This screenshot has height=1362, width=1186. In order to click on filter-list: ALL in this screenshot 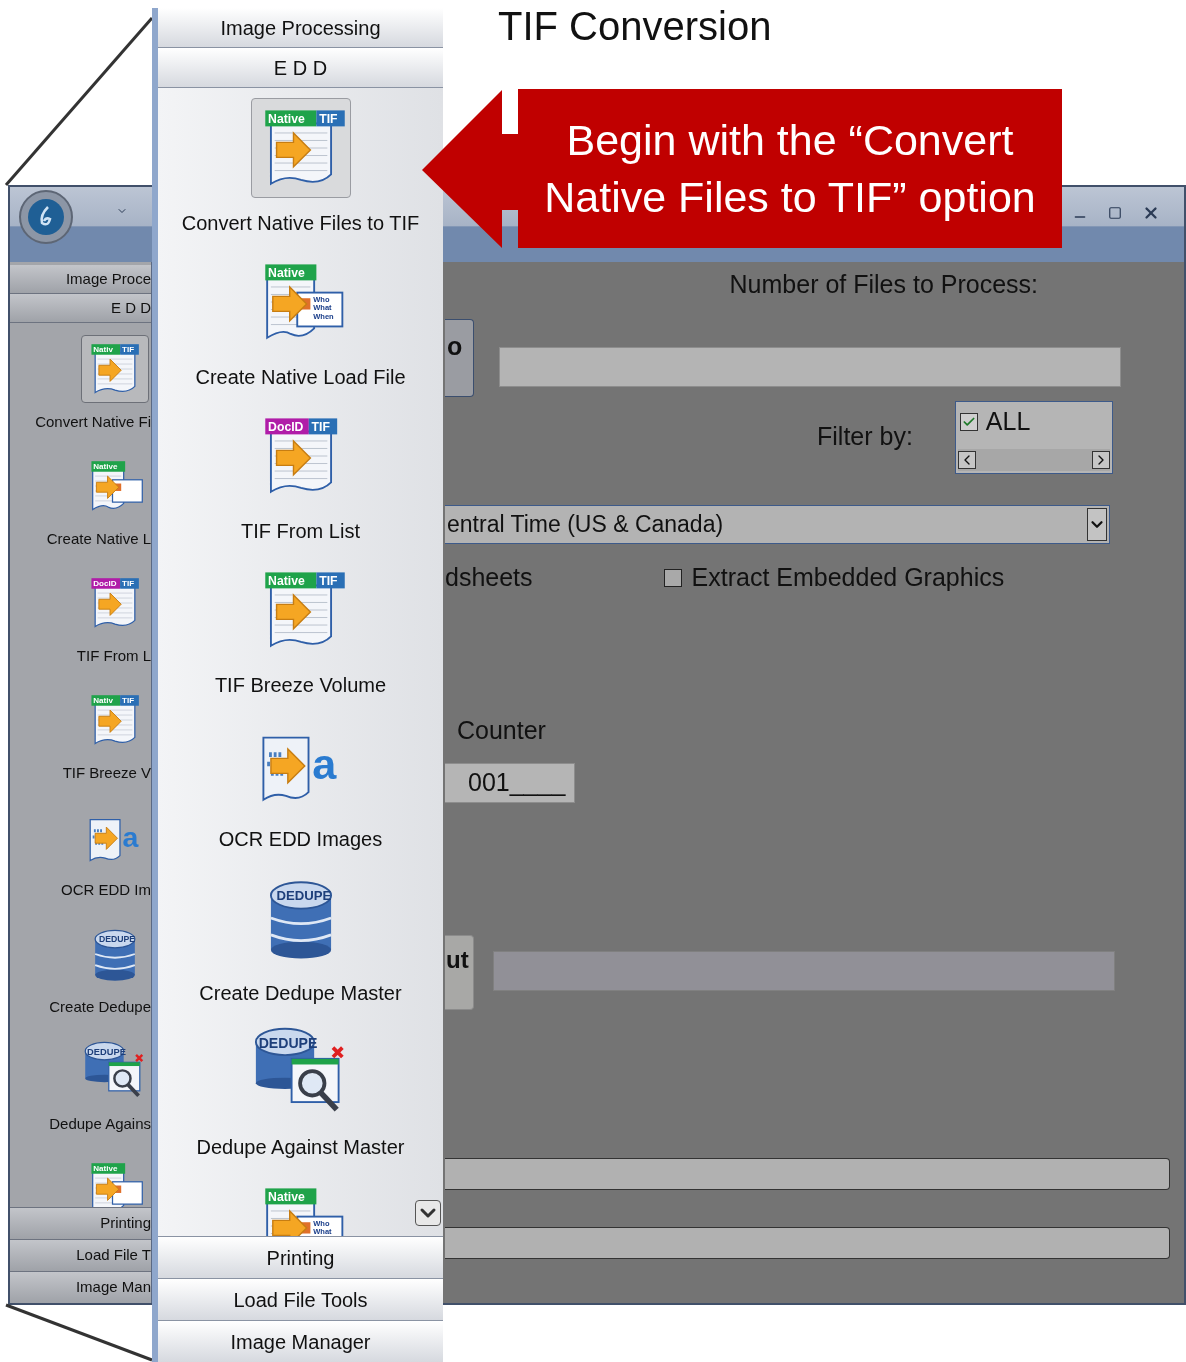, I will do `click(1033, 437)`.